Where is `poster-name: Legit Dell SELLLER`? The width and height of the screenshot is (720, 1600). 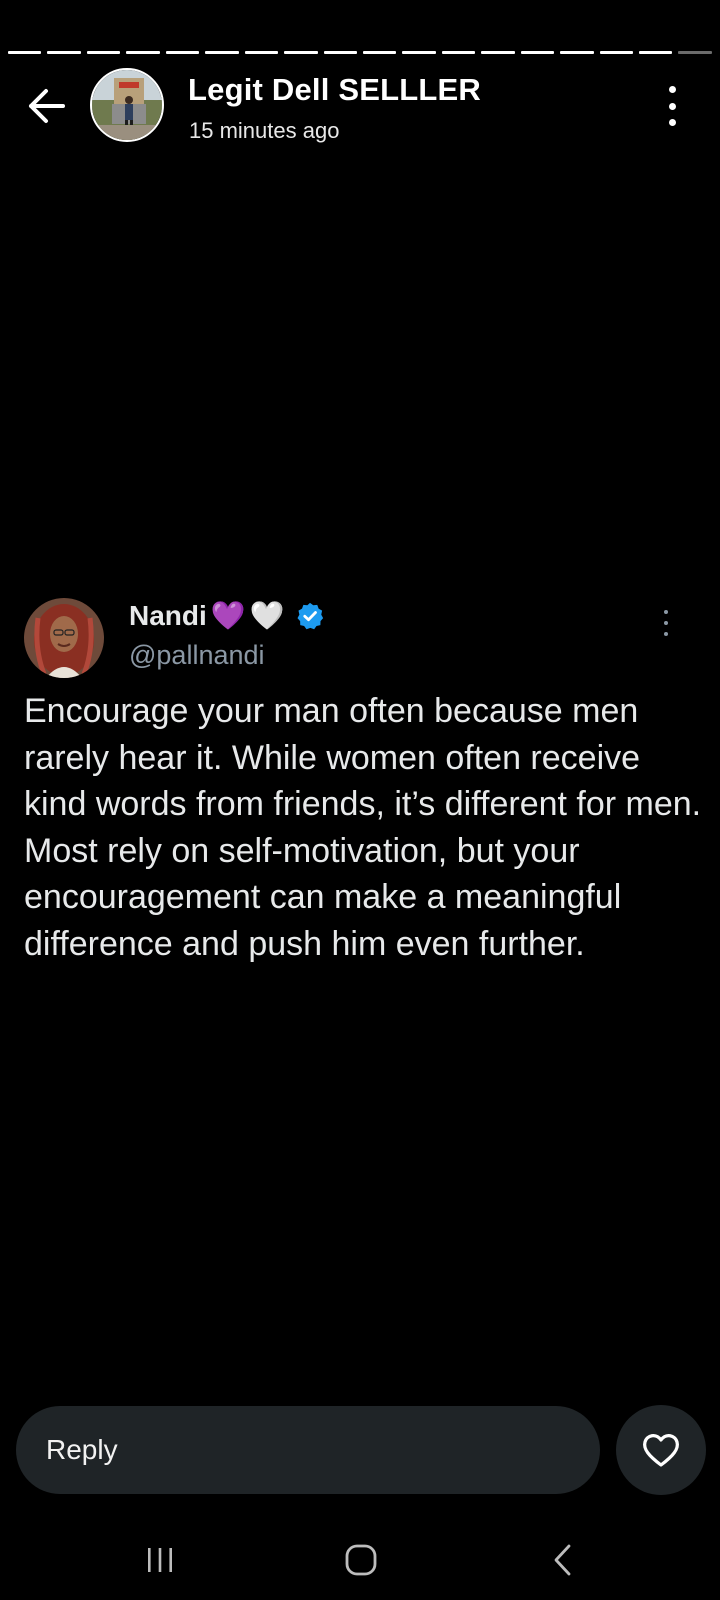 poster-name: Legit Dell SELLLER is located at coordinates (334, 90).